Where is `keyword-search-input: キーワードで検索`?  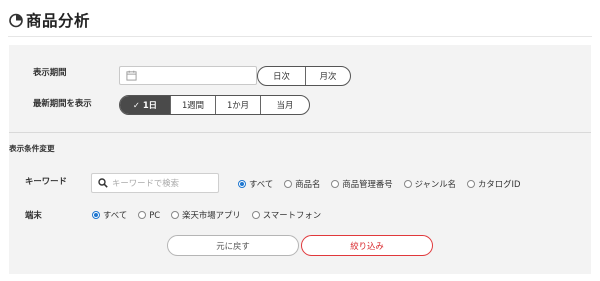
keyword-search-input: キーワードで検索 is located at coordinates (155, 183).